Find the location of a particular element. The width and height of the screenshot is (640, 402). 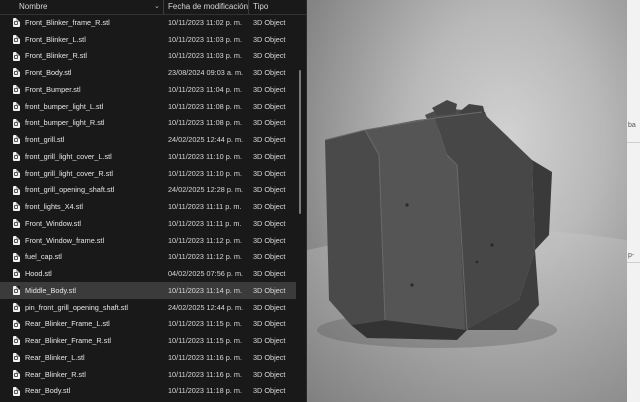

file-name: front_bumper_light_R.stl is located at coordinates (65, 123).